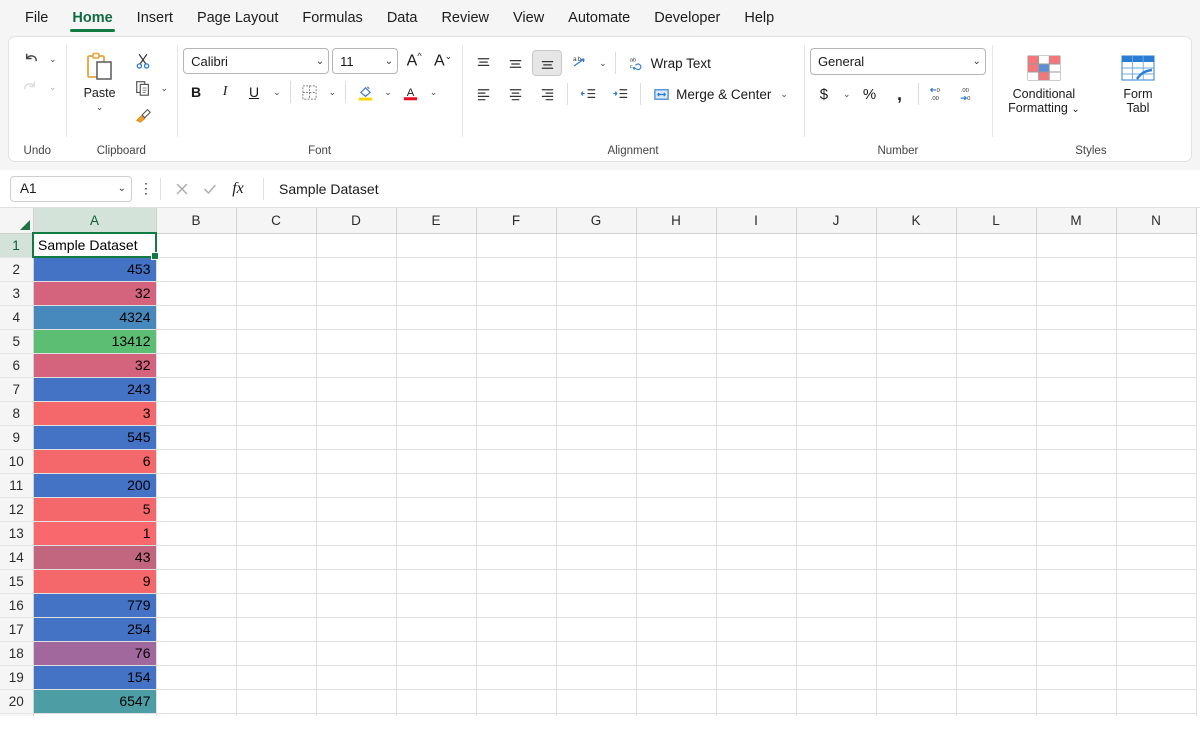 This screenshot has height=740, width=1200. What do you see at coordinates (143, 115) in the screenshot?
I see `format-painter-button` at bounding box center [143, 115].